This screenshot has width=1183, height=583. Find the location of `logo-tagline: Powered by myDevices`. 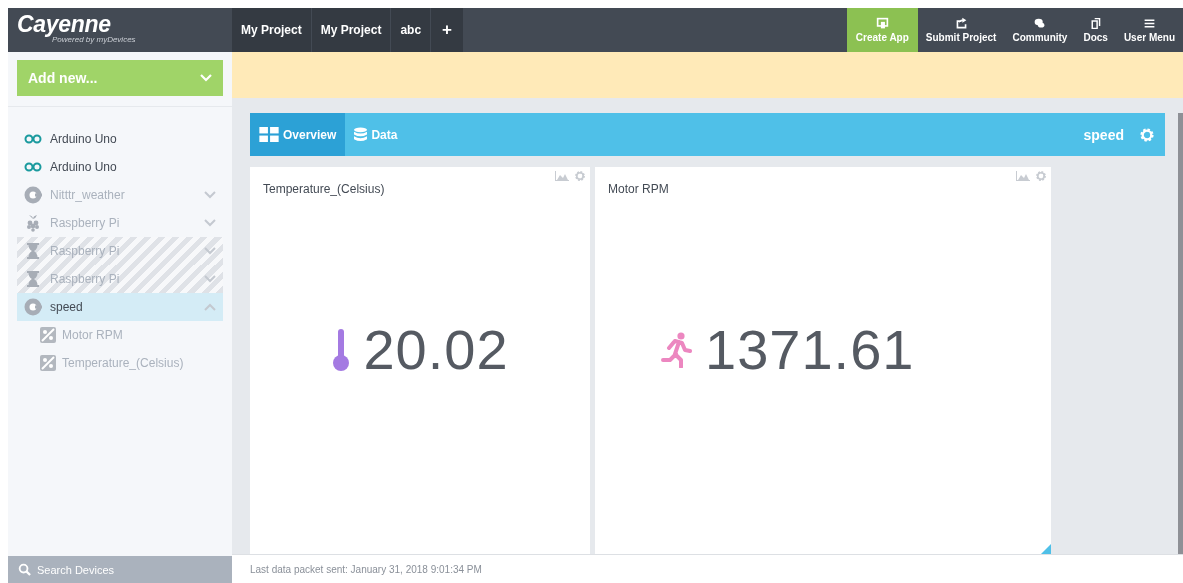

logo-tagline: Powered by myDevices is located at coordinates (94, 40).